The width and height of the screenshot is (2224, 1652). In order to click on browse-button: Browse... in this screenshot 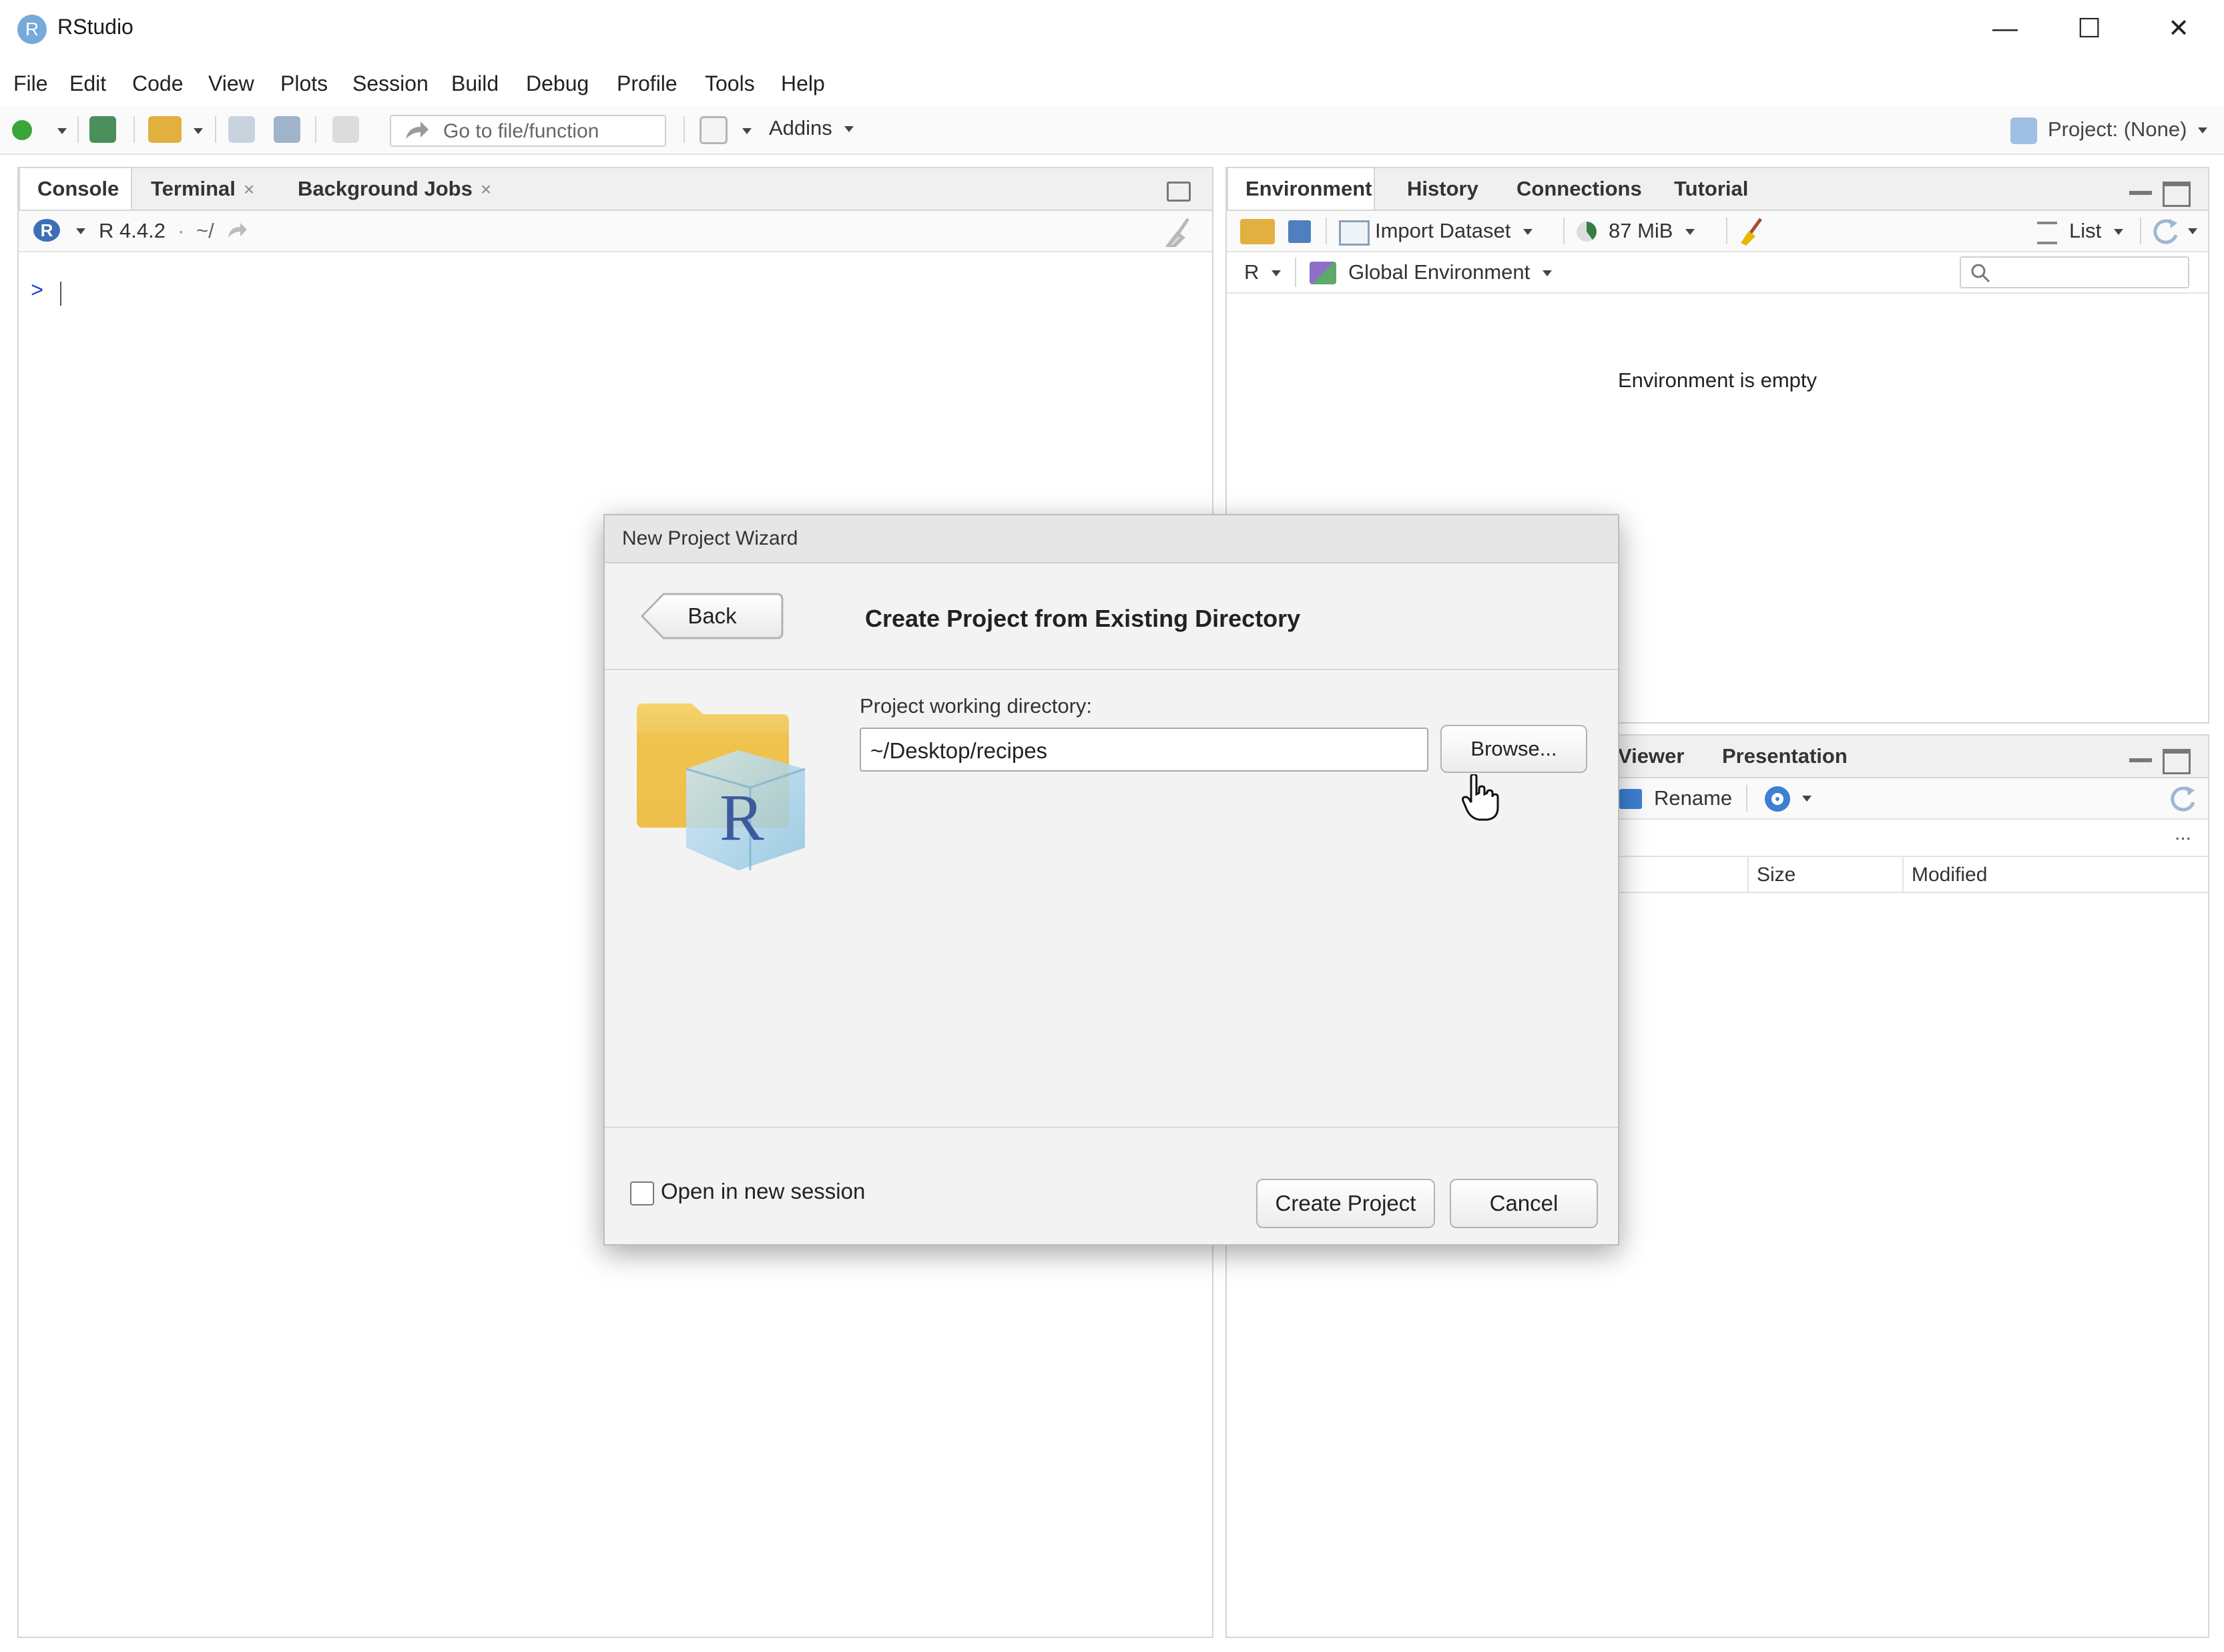, I will do `click(1513, 749)`.